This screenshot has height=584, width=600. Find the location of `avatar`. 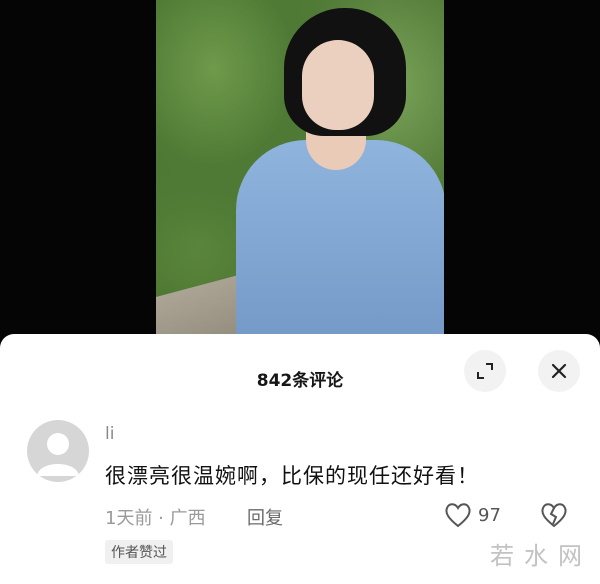

avatar is located at coordinates (58, 451).